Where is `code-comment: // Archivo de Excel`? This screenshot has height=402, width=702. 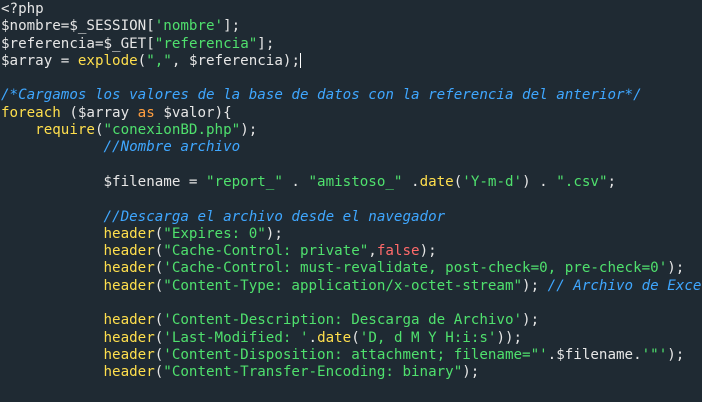
code-comment: // Archivo de Excel is located at coordinates (624, 285).